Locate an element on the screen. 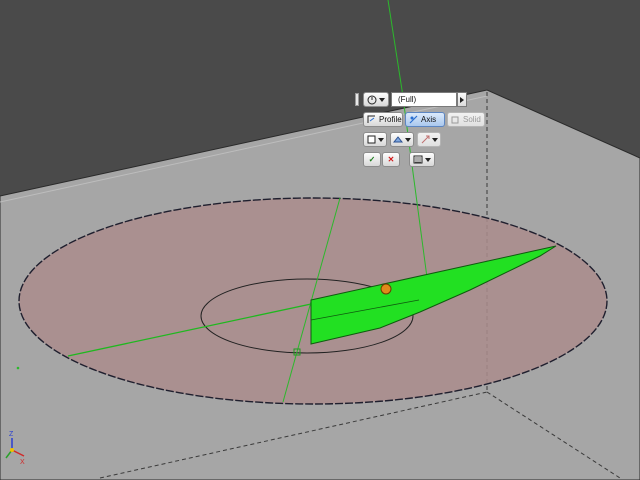  profile-button-label: Profile is located at coordinates (390, 119).